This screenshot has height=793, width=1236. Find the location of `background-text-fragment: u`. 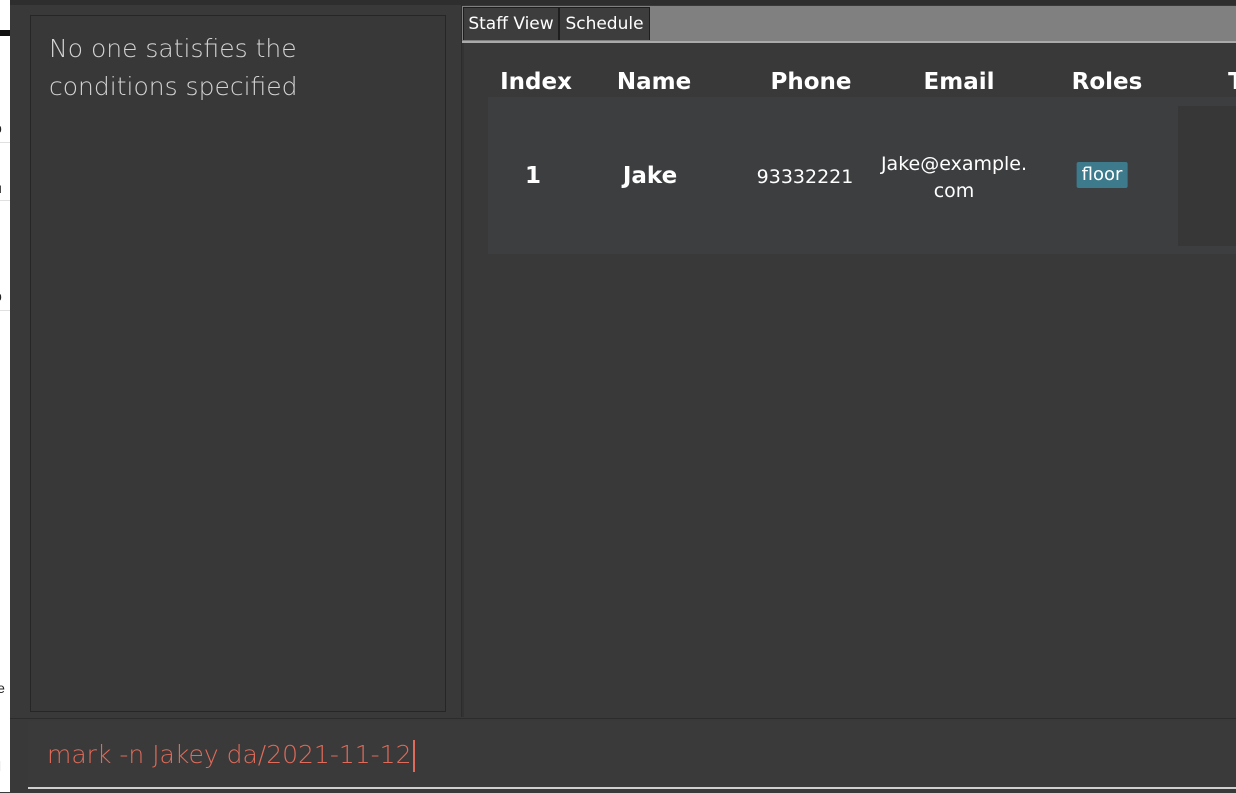

background-text-fragment: u is located at coordinates (5, 188).